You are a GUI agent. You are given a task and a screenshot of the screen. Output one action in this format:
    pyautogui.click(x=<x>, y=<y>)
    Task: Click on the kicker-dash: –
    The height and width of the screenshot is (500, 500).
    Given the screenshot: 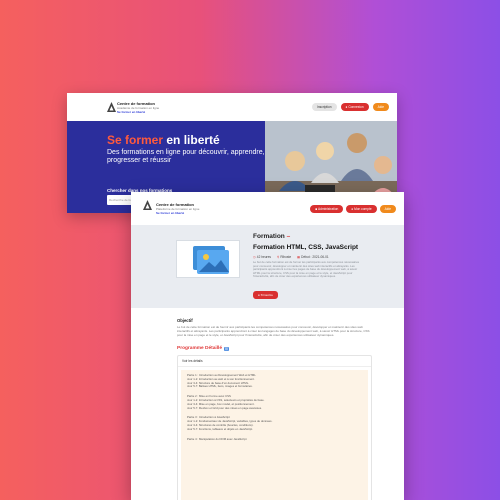 What is the action you would take?
    pyautogui.click(x=288, y=236)
    